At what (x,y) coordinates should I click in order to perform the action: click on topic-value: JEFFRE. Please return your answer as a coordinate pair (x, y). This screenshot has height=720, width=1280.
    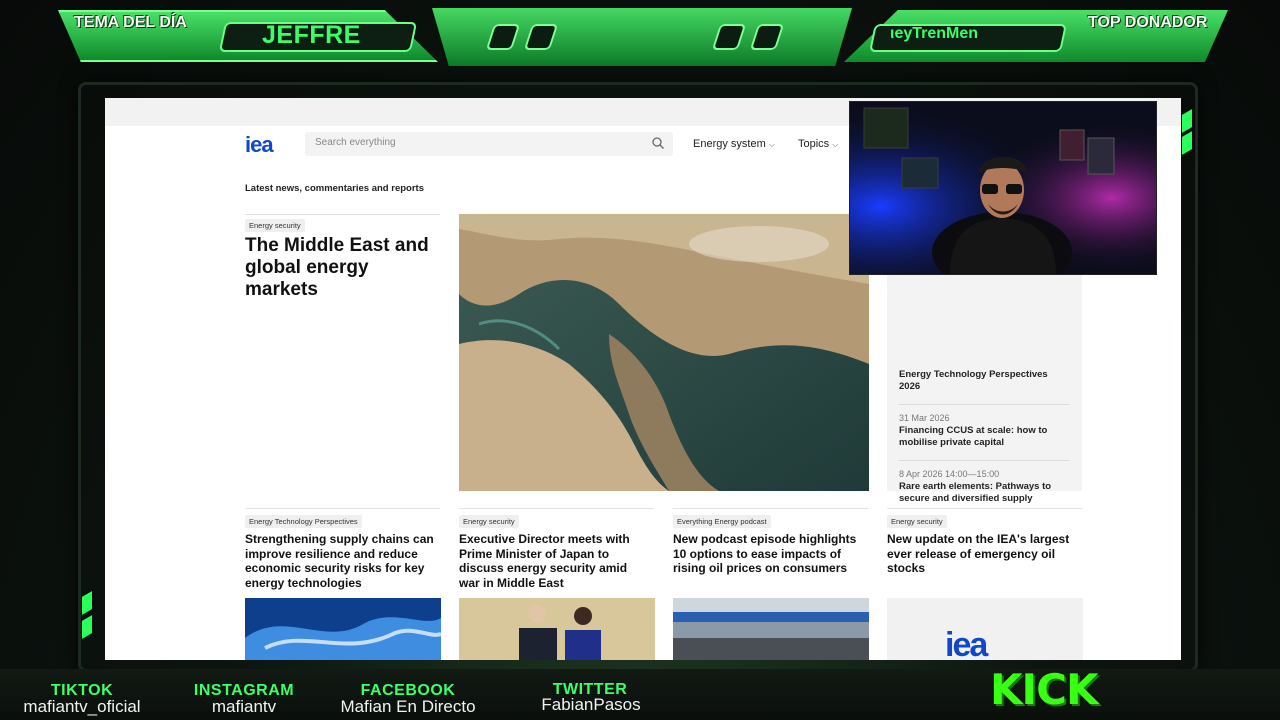
    Looking at the image, I should click on (311, 35).